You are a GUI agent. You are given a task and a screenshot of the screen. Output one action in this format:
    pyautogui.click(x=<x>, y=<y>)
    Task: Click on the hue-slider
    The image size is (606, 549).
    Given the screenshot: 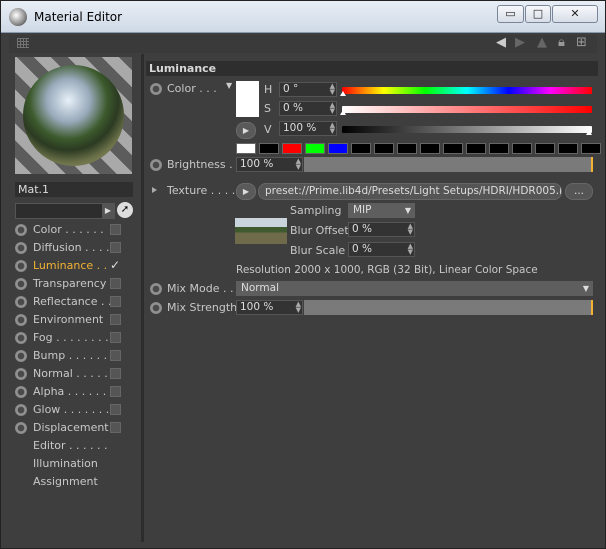 What is the action you would take?
    pyautogui.click(x=467, y=90)
    